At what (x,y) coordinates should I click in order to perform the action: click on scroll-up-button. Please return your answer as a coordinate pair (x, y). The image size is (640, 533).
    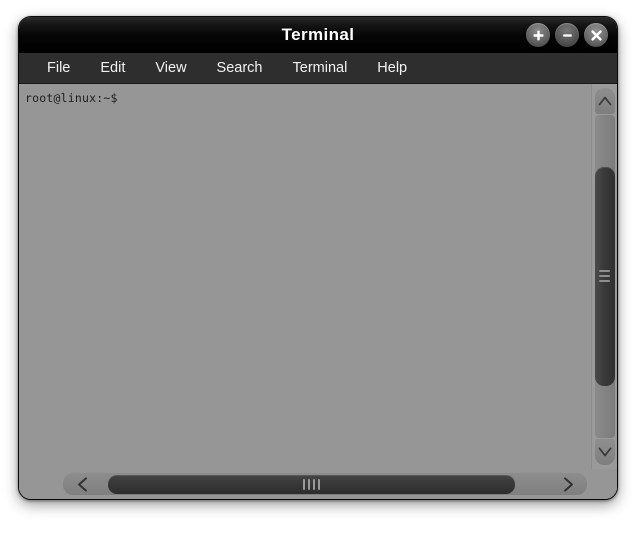
    Looking at the image, I should click on (604, 101).